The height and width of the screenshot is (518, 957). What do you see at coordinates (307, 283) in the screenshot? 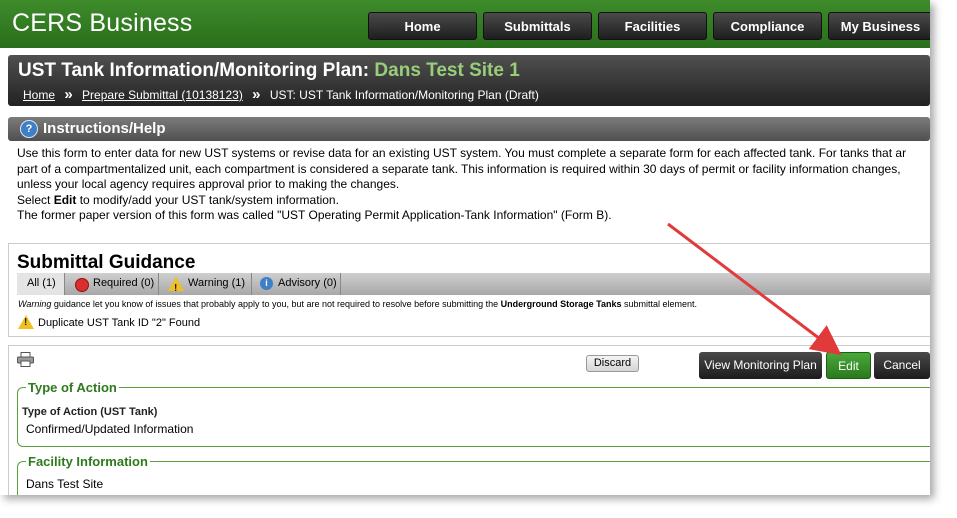
I see `tab-advisory-label: Advisory (0)` at bounding box center [307, 283].